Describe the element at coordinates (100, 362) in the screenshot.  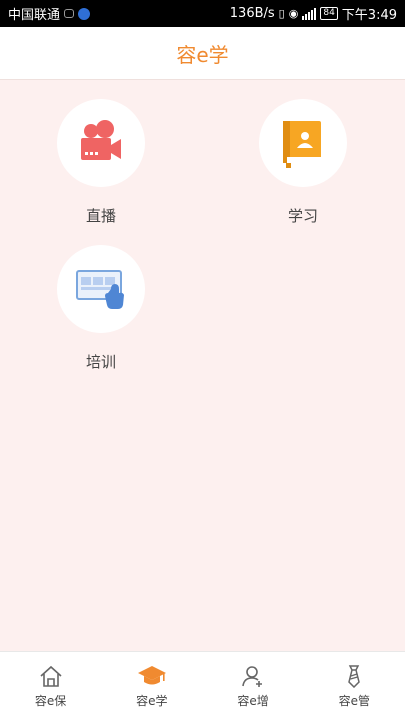
I see `tile-training-label: 培训` at that location.